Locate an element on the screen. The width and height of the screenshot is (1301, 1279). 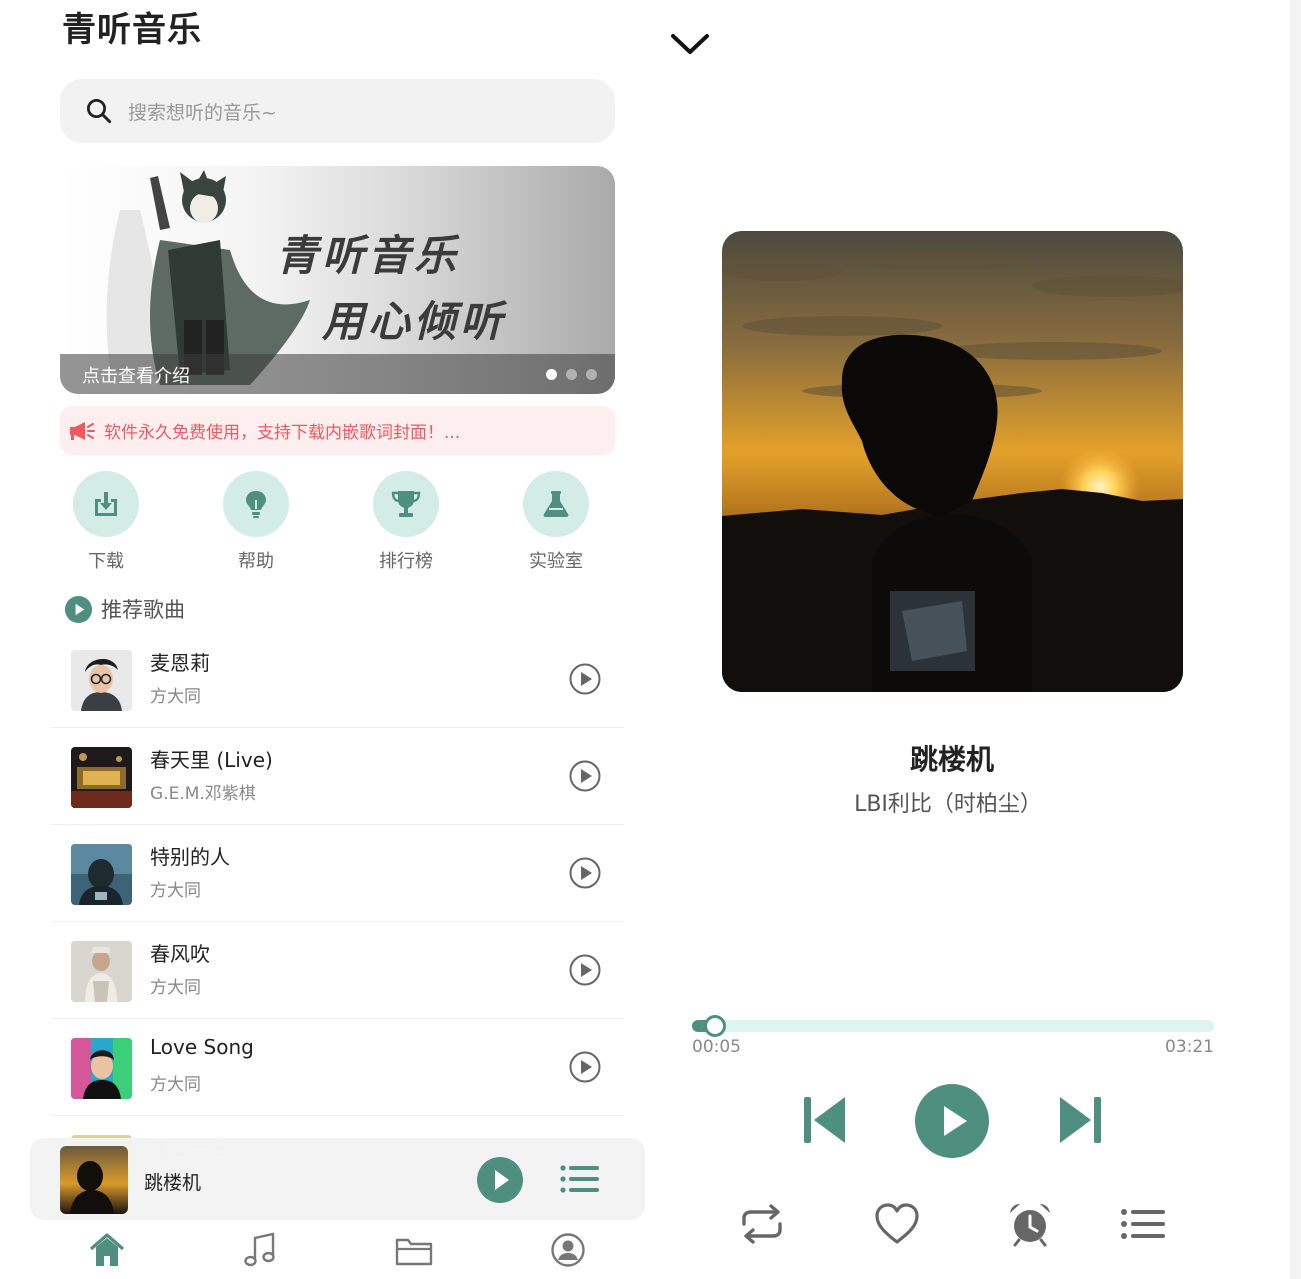
song-title: Love Song is located at coordinates (202, 1047).